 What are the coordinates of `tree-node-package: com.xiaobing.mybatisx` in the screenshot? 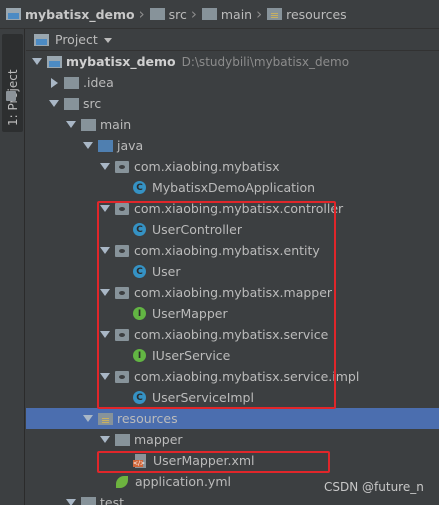 It's located at (232, 166).